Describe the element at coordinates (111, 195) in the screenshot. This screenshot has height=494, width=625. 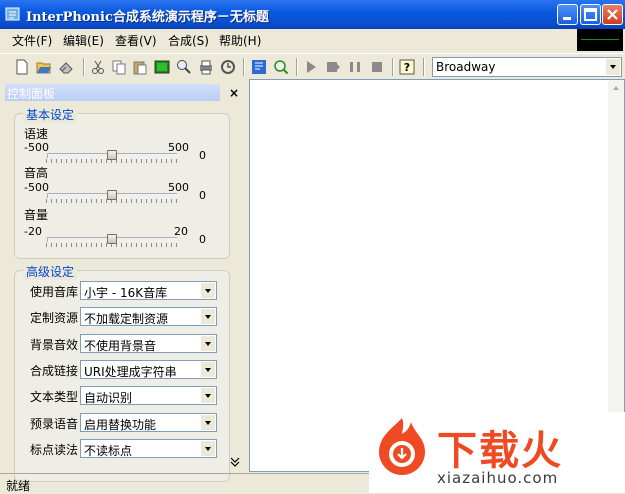
I see `pitch-slider` at that location.